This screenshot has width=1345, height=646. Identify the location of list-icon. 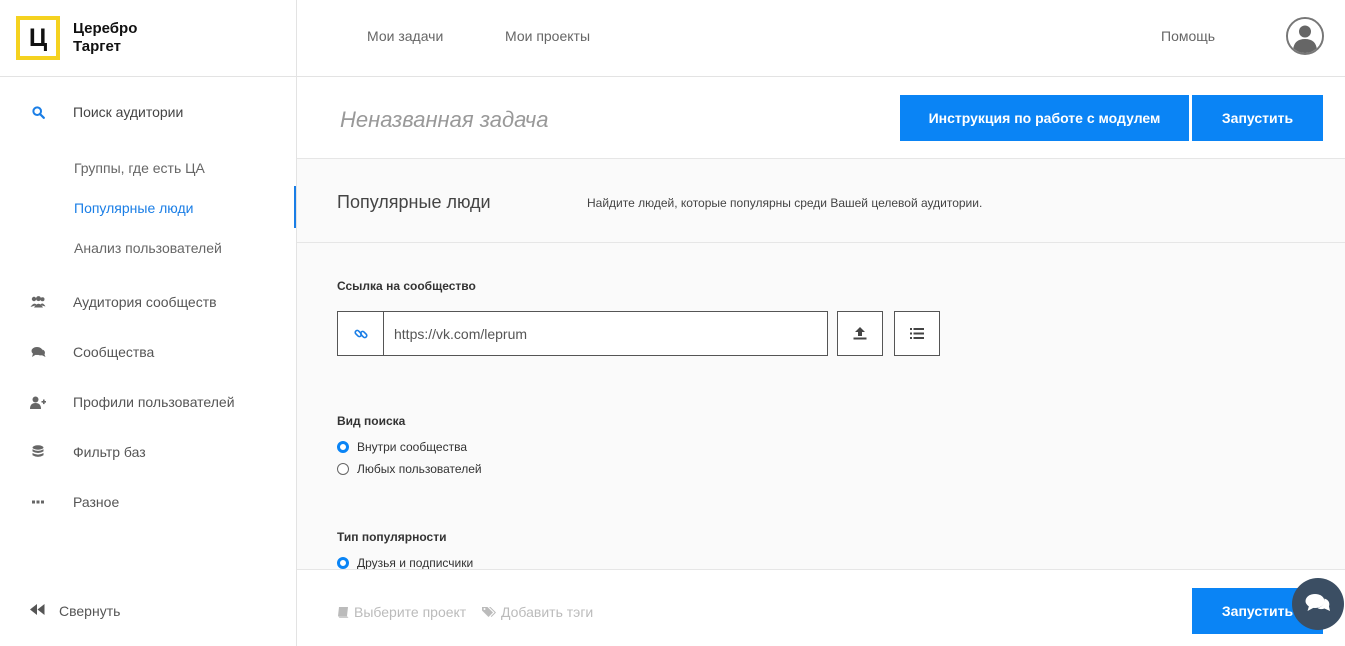
(917, 333).